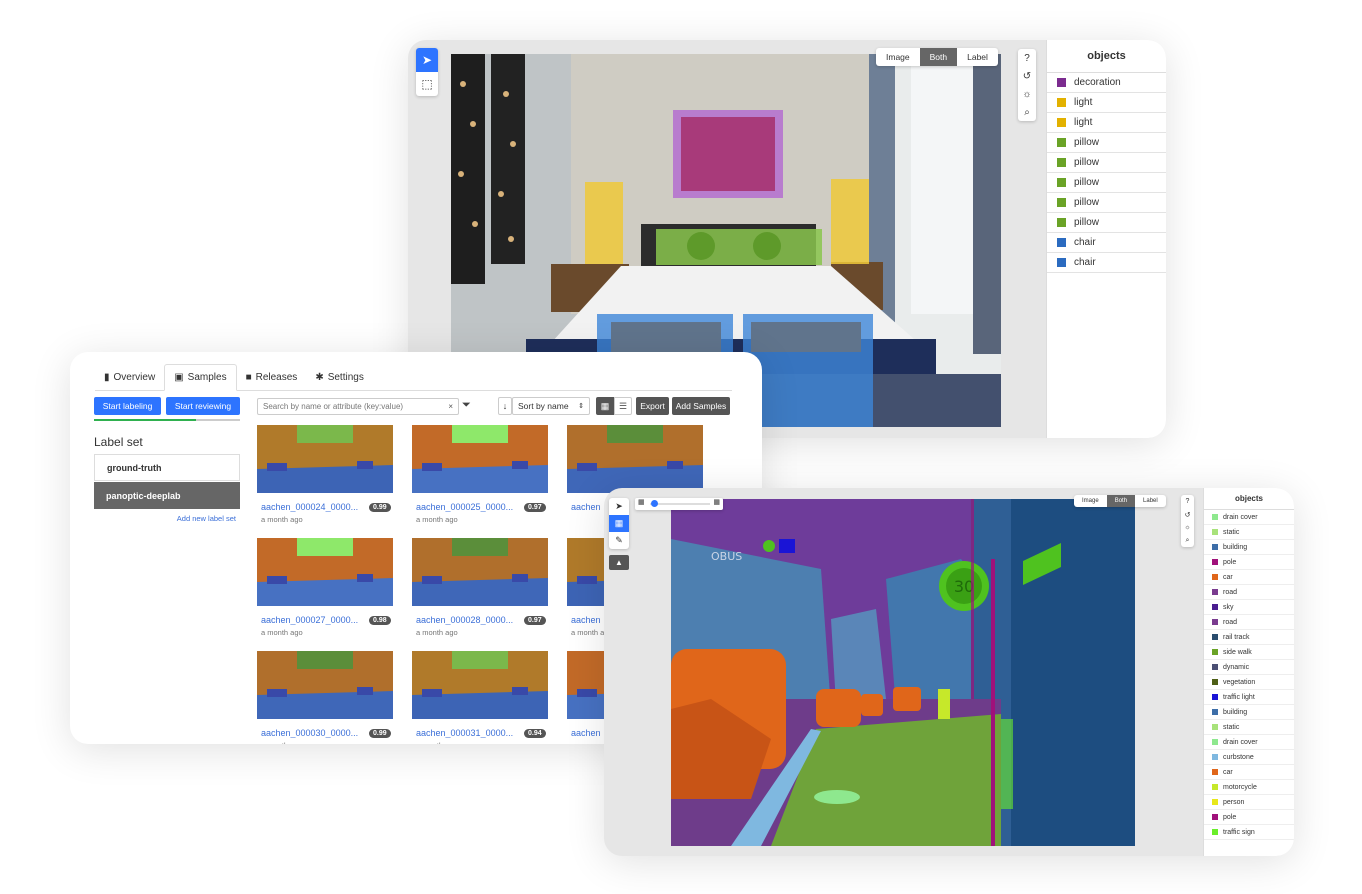 This screenshot has height=894, width=1362. Describe the element at coordinates (1249, 607) in the screenshot. I see `object-item: sky` at that location.